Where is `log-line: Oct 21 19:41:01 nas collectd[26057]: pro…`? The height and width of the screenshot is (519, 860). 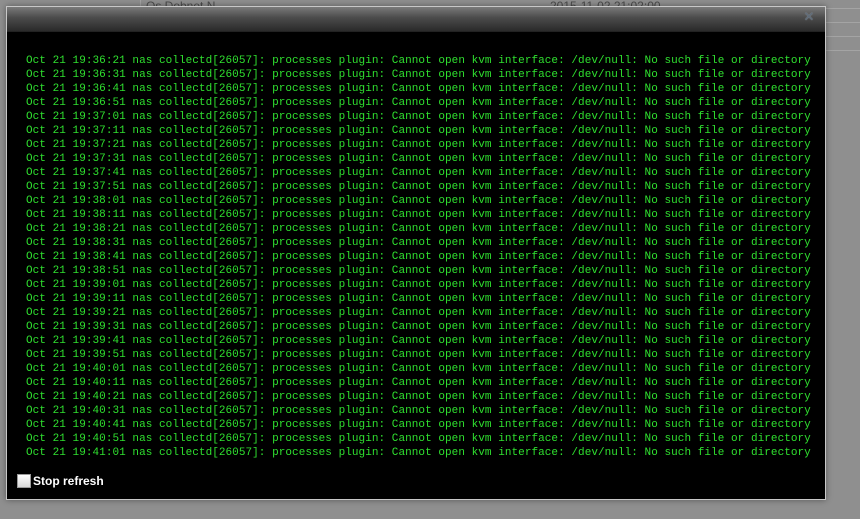 log-line: Oct 21 19:41:01 nas collectd[26057]: pro… is located at coordinates (418, 453).